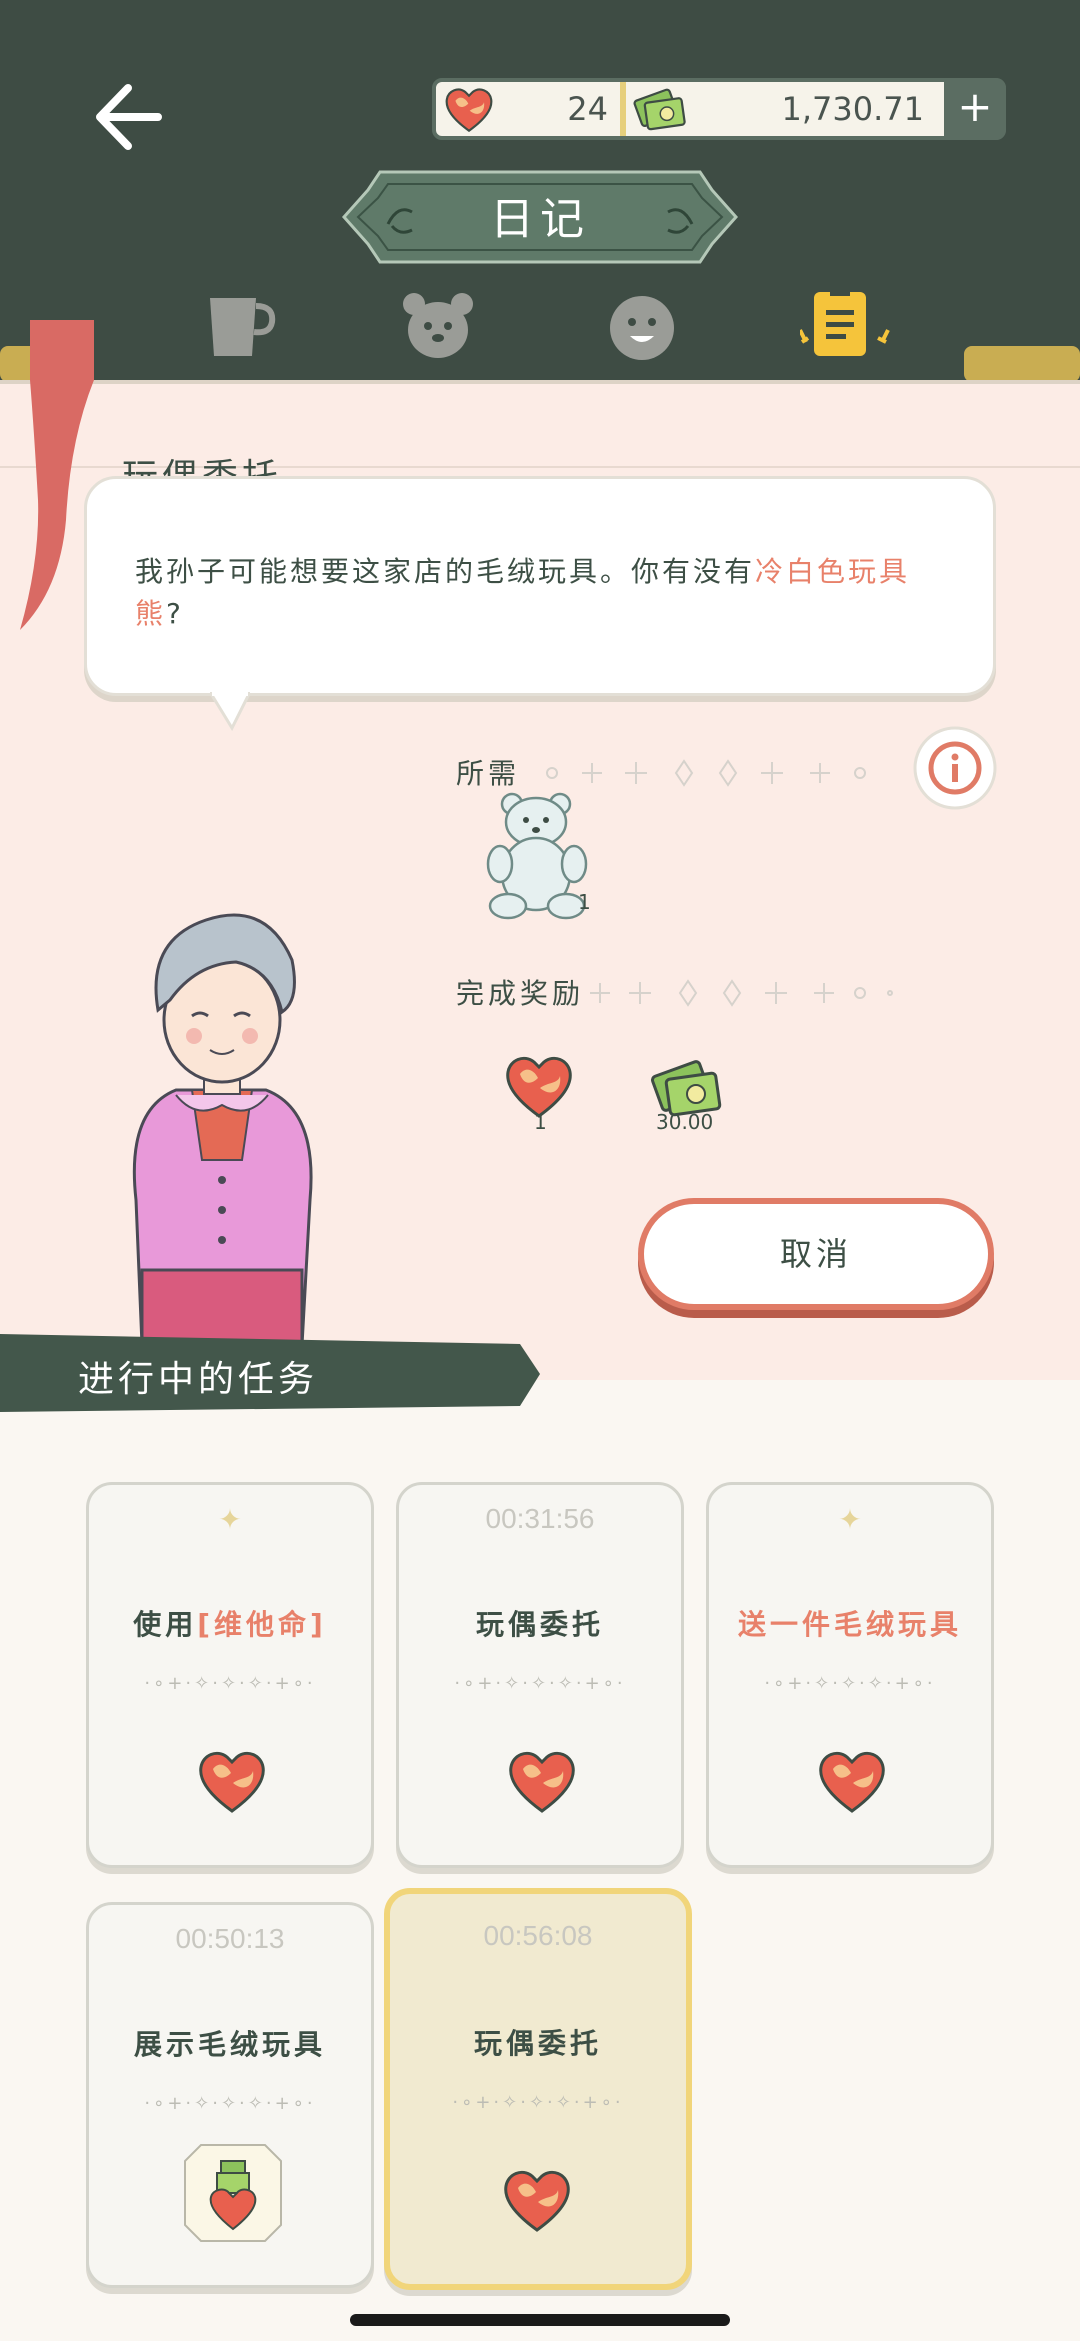 The height and width of the screenshot is (2341, 1080). Describe the element at coordinates (584, 902) in the screenshot. I see `required-count: 1` at that location.